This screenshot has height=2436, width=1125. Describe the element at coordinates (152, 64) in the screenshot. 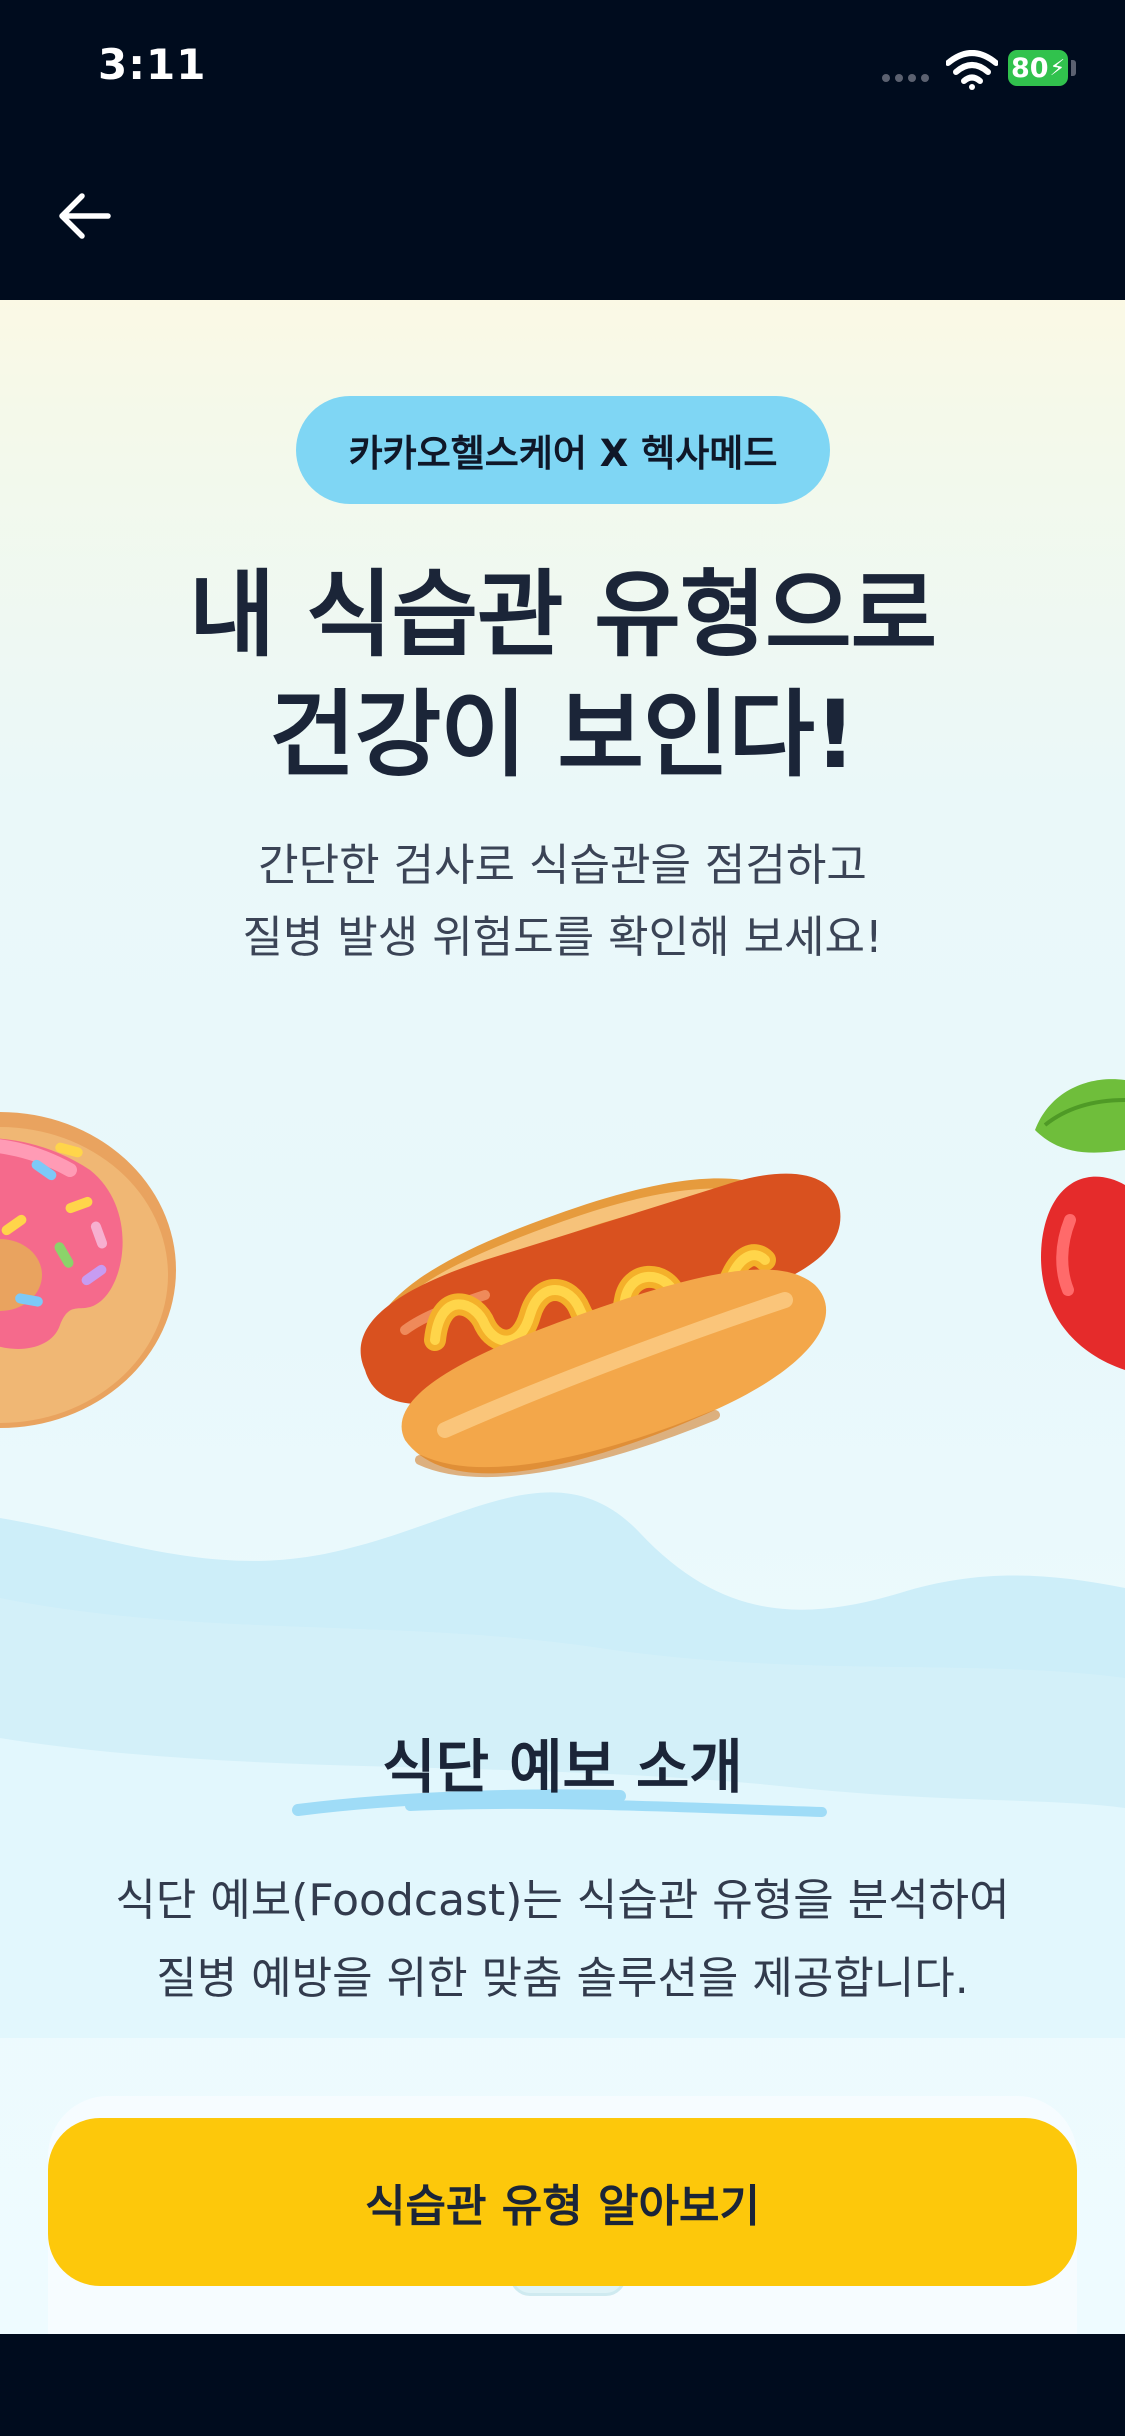

I see `status-time: 3:11` at that location.